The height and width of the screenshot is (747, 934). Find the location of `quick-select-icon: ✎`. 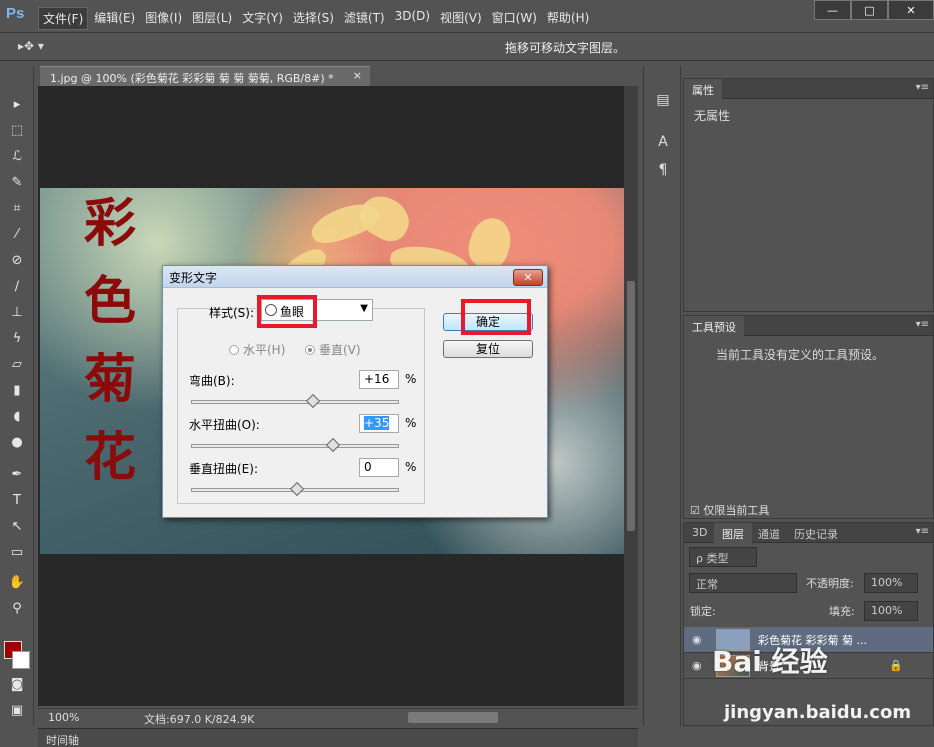

quick-select-icon: ✎ is located at coordinates (17, 183).